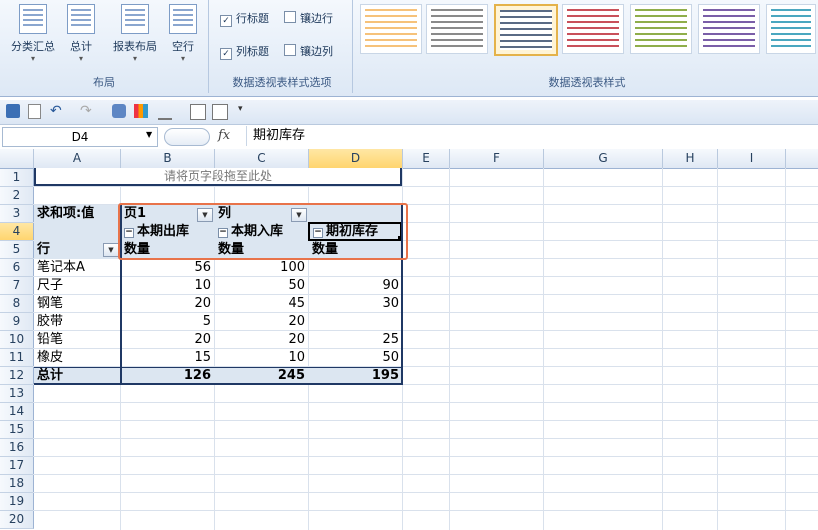 The width and height of the screenshot is (818, 530). I want to click on row-header: 11, so click(17, 358).